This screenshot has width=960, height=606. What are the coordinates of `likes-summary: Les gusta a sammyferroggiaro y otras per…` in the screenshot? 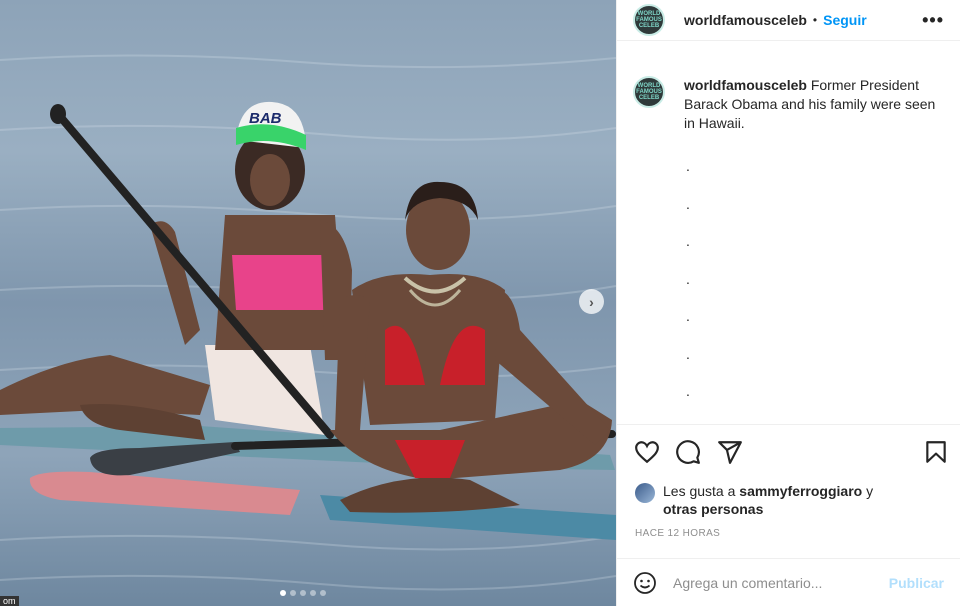 It's located at (769, 500).